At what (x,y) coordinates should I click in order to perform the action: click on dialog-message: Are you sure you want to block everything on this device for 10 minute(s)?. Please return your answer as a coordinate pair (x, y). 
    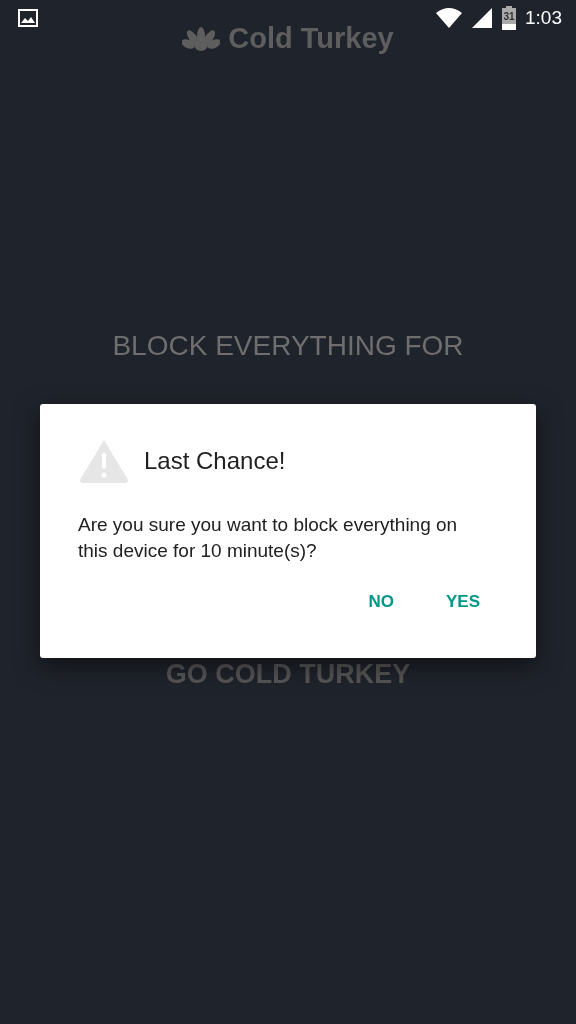
    Looking at the image, I should click on (268, 538).